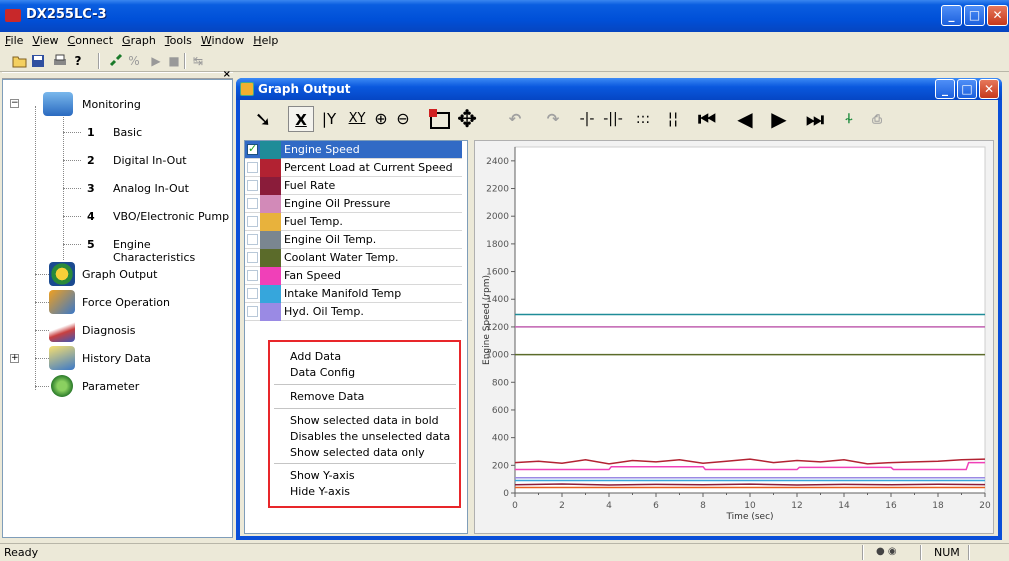 Image resolution: width=1009 pixels, height=561 pixels. I want to click on cursor-grid-icon: :::, so click(643, 119).